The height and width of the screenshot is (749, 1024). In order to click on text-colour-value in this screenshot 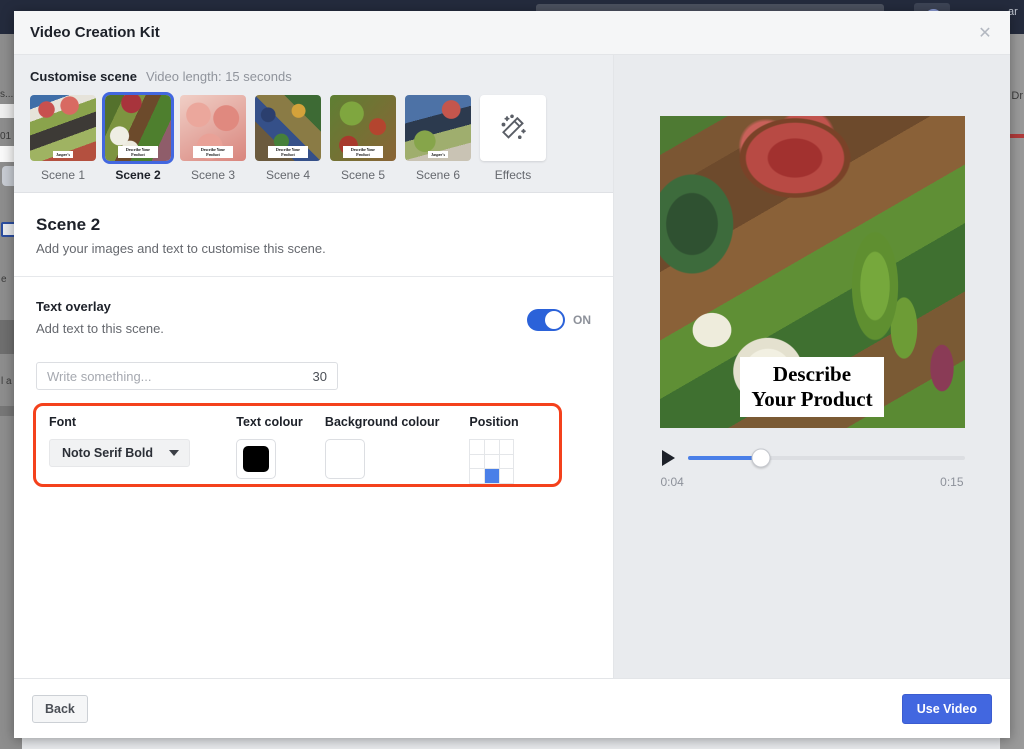, I will do `click(256, 459)`.